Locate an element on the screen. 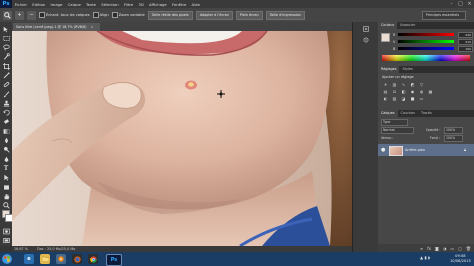 The image size is (474, 266). eyedropper-tool-icon is located at coordinates (6, 75).